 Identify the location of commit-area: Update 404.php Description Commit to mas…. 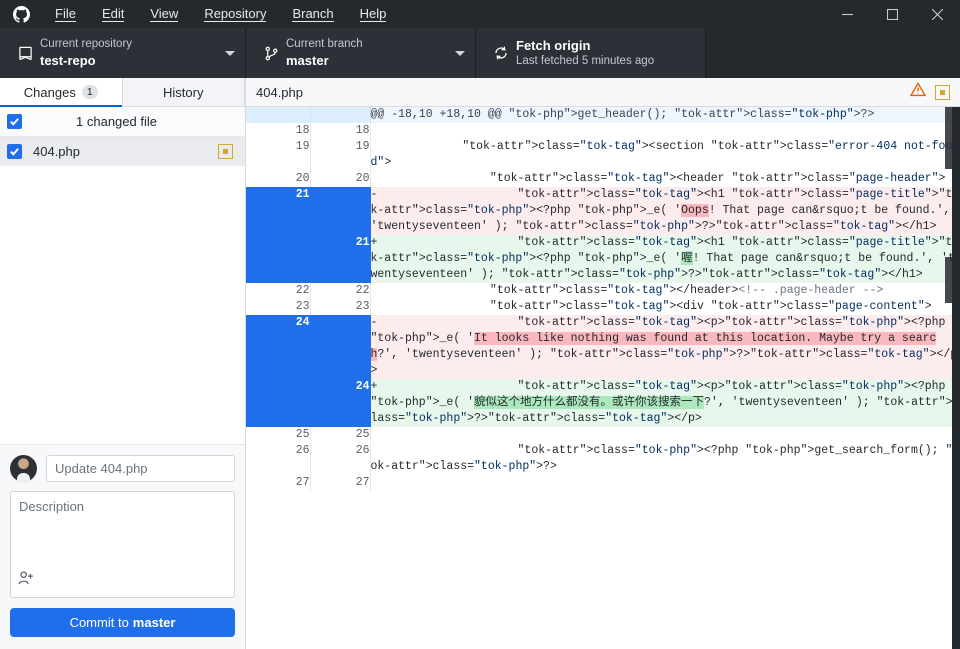
(122, 547).